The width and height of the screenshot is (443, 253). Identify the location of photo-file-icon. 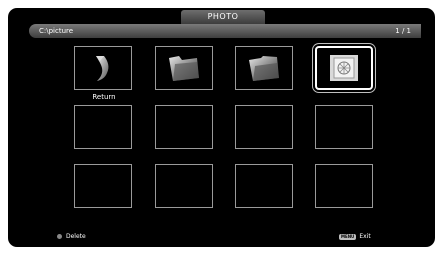
(344, 68).